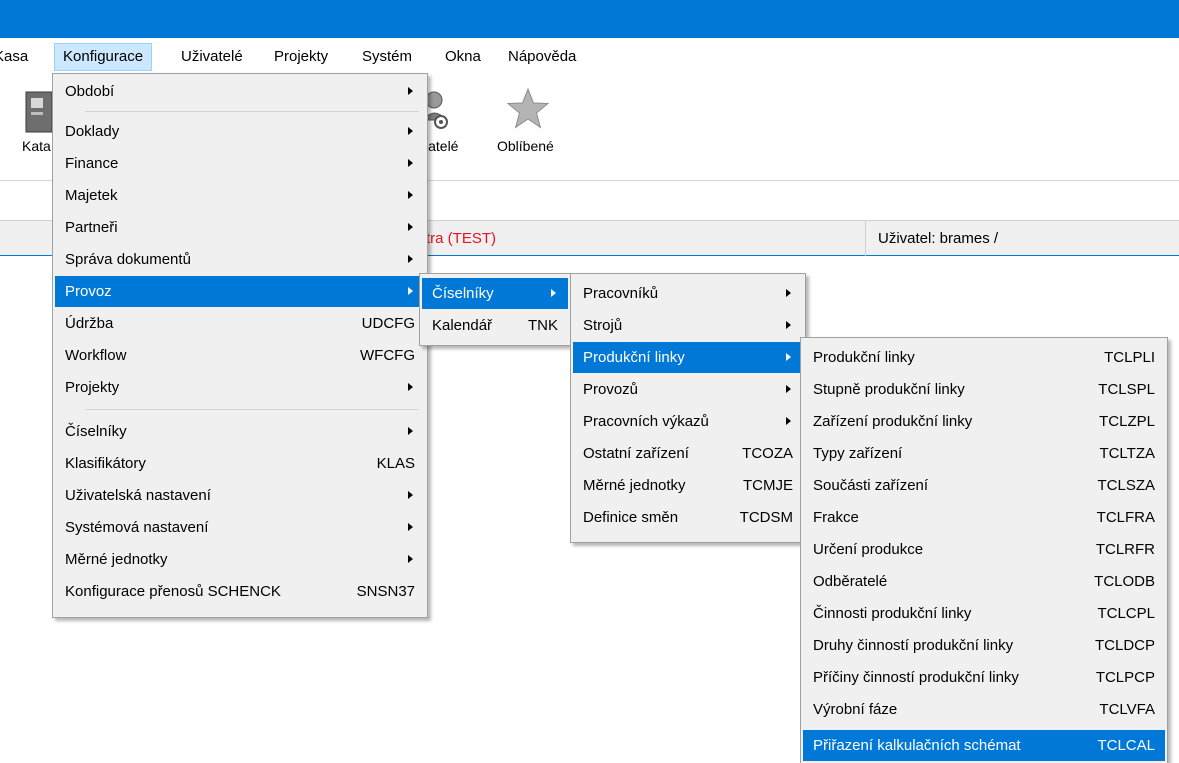 This screenshot has width=1179, height=763. What do you see at coordinates (984, 421) in the screenshot?
I see `menu-item-zarizeni-produkcni-linky: Zařízení produkční linky TCLZPL` at bounding box center [984, 421].